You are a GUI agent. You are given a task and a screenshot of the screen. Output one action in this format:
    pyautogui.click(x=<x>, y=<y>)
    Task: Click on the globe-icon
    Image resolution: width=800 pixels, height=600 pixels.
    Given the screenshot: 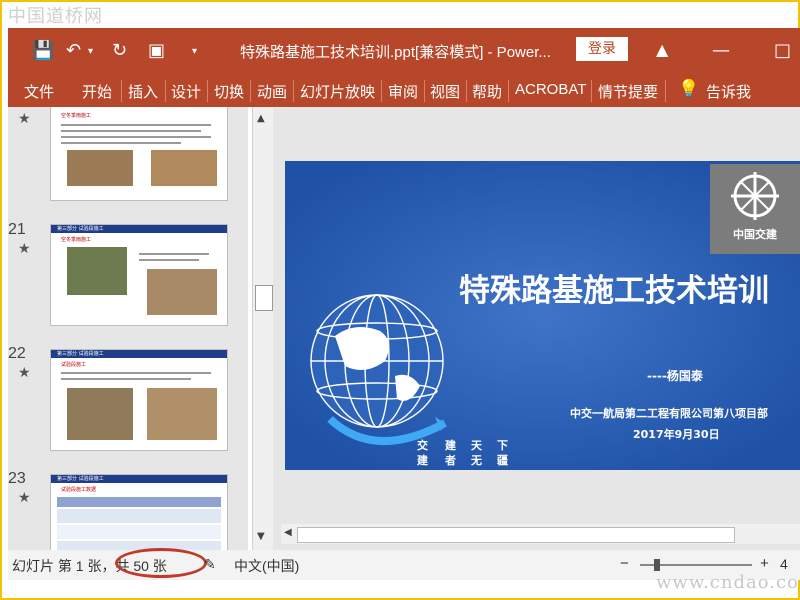 What is the action you would take?
    pyautogui.click(x=377, y=361)
    